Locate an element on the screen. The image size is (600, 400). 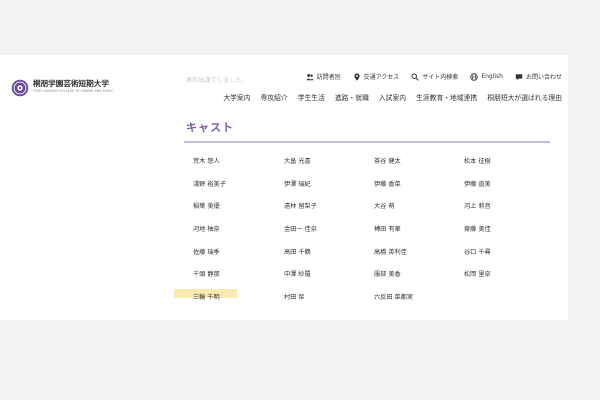
cast-member: 服部 美香 is located at coordinates (387, 275).